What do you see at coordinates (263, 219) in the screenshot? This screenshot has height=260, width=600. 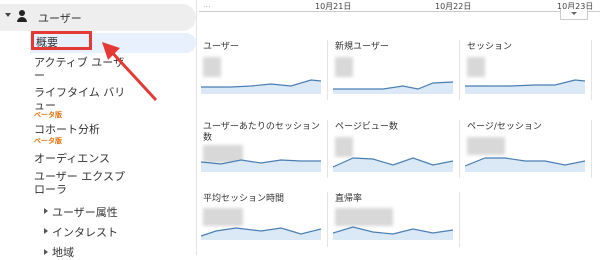 I see `metric-card-avg-session-duration: 平均セッション時間` at bounding box center [263, 219].